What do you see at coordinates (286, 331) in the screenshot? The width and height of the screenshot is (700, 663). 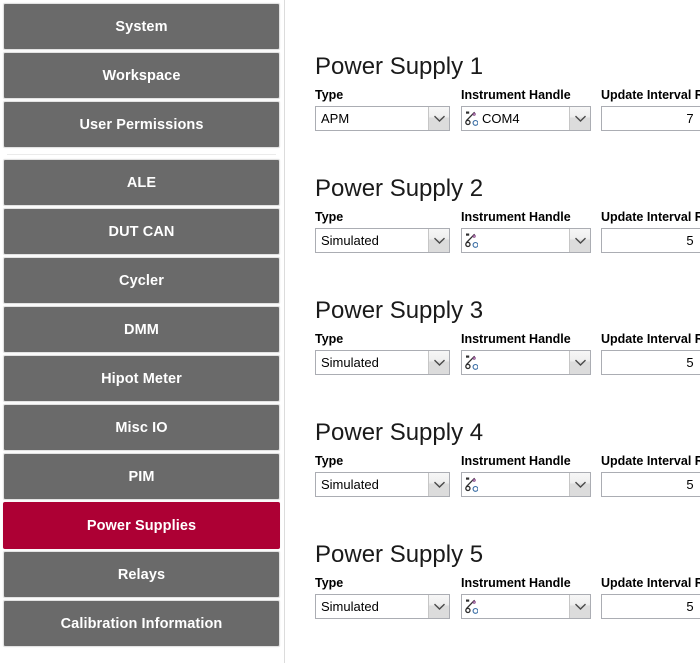 I see `pane-splitter` at bounding box center [286, 331].